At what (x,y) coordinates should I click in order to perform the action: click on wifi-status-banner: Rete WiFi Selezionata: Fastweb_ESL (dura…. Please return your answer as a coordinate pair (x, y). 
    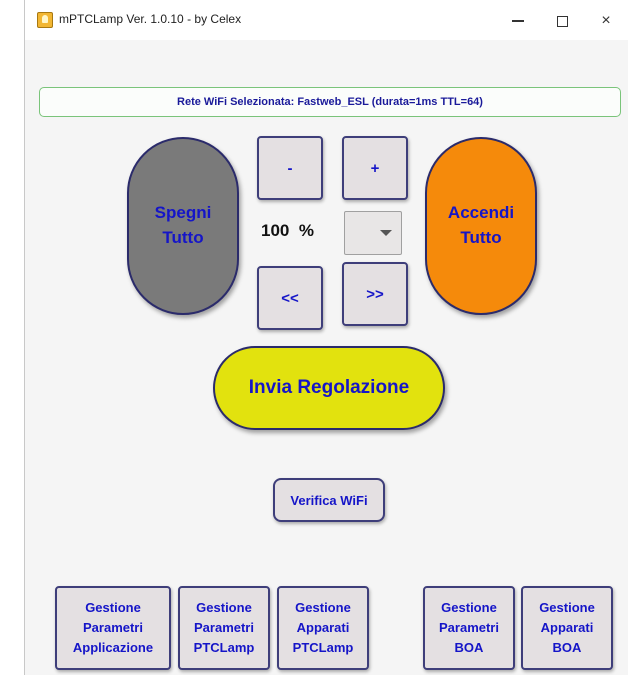
    Looking at the image, I should click on (330, 102).